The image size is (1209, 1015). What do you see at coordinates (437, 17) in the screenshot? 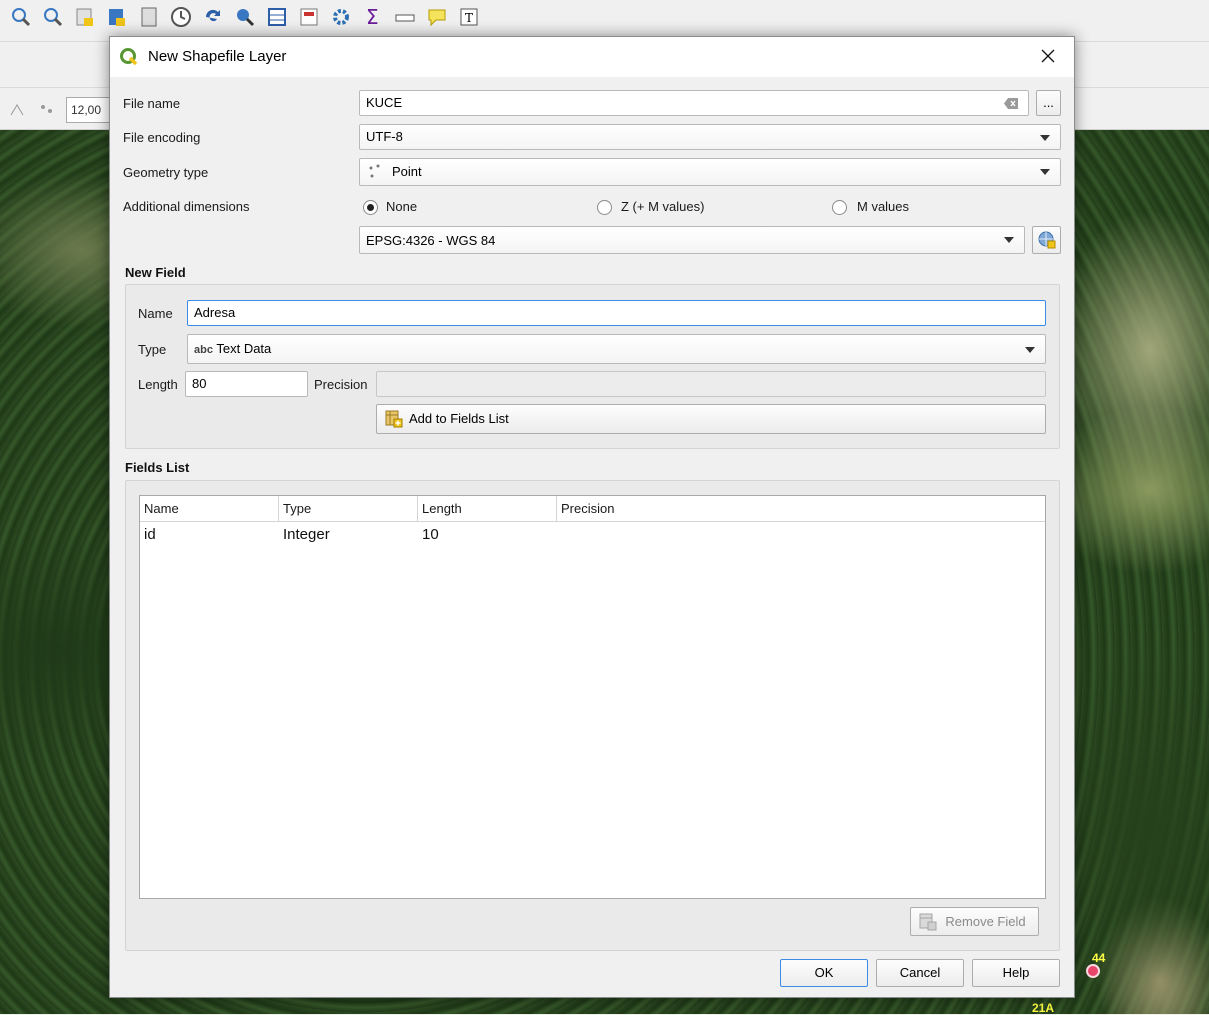
I see `annotation-icon` at bounding box center [437, 17].